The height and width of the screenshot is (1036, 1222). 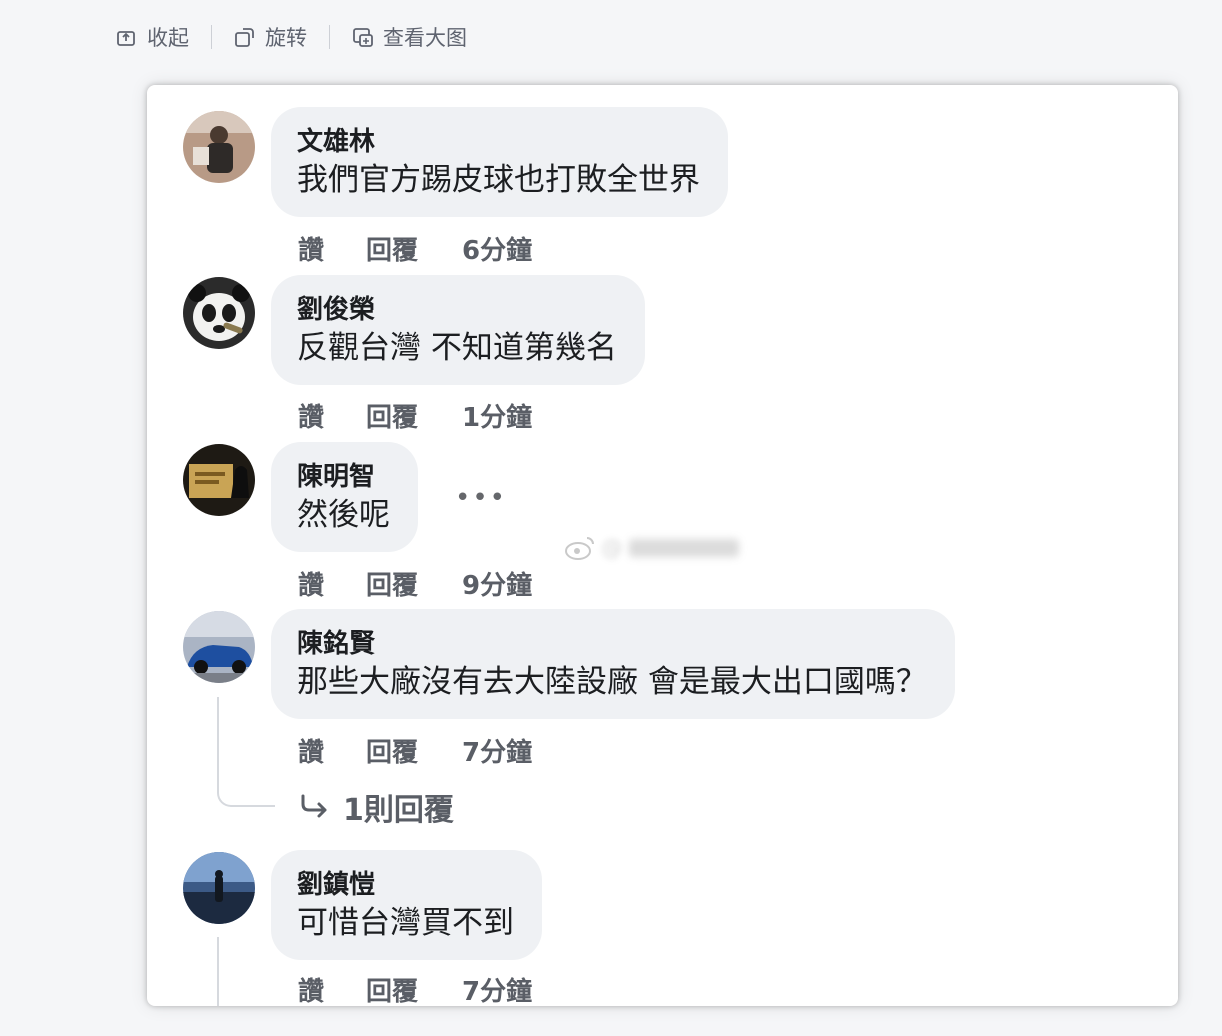 What do you see at coordinates (612, 548) in the screenshot?
I see `watermark-text: @` at bounding box center [612, 548].